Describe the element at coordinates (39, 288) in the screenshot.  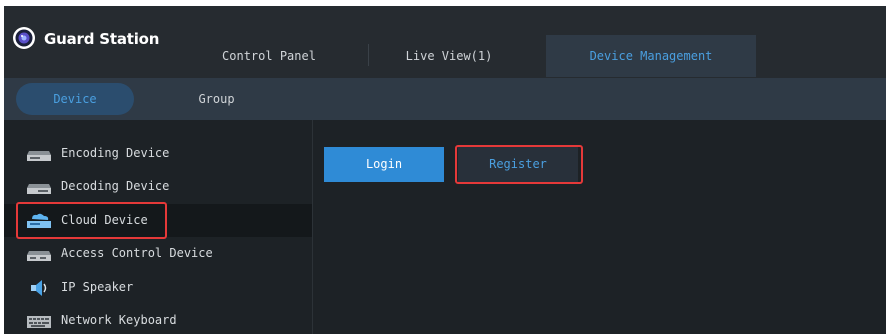
I see `speaker-icon` at that location.